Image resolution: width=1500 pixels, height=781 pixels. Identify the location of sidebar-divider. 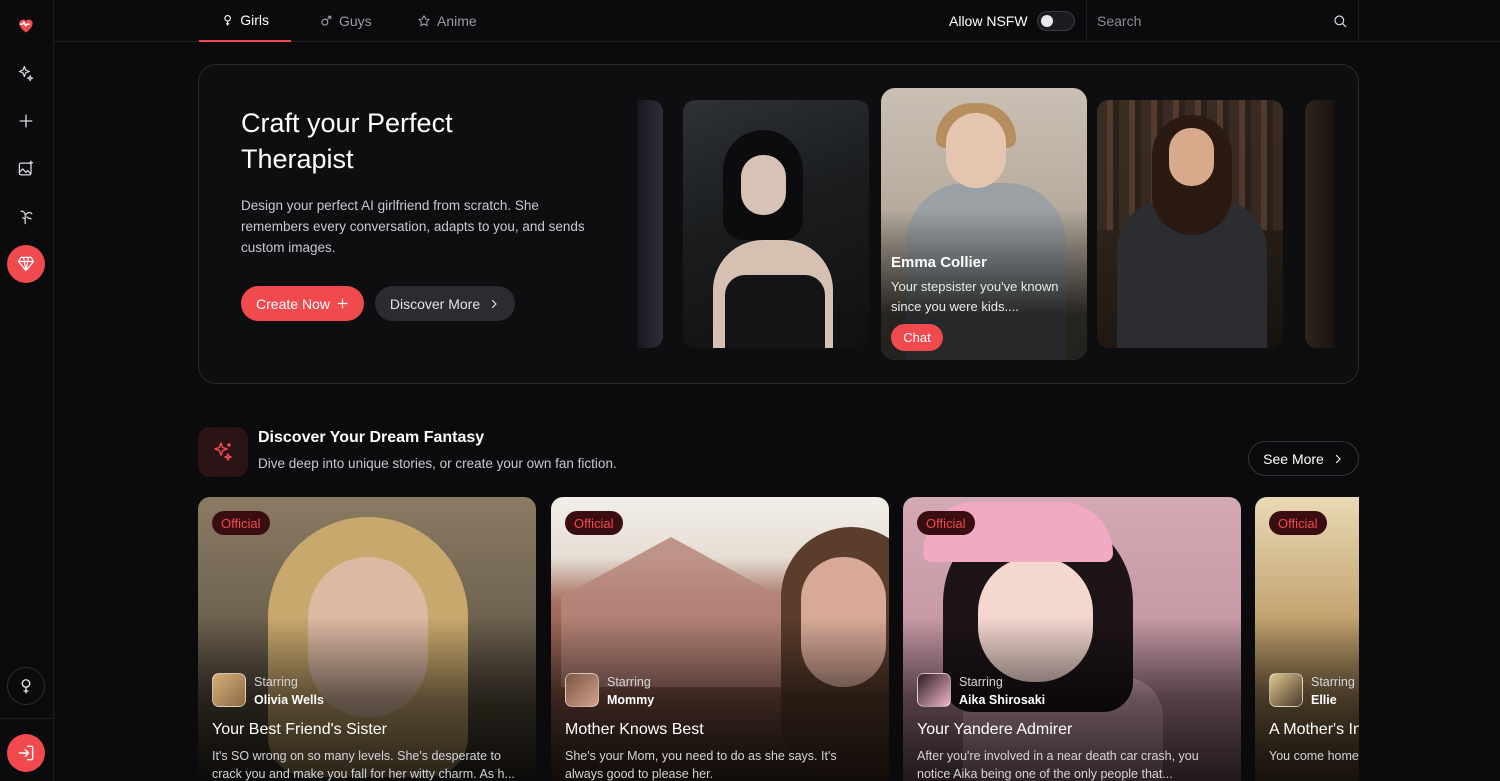
(27, 718).